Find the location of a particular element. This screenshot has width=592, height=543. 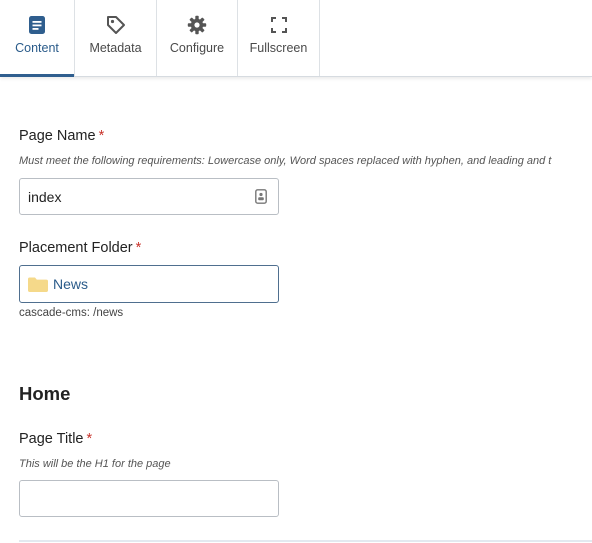

gear-icon is located at coordinates (197, 25).